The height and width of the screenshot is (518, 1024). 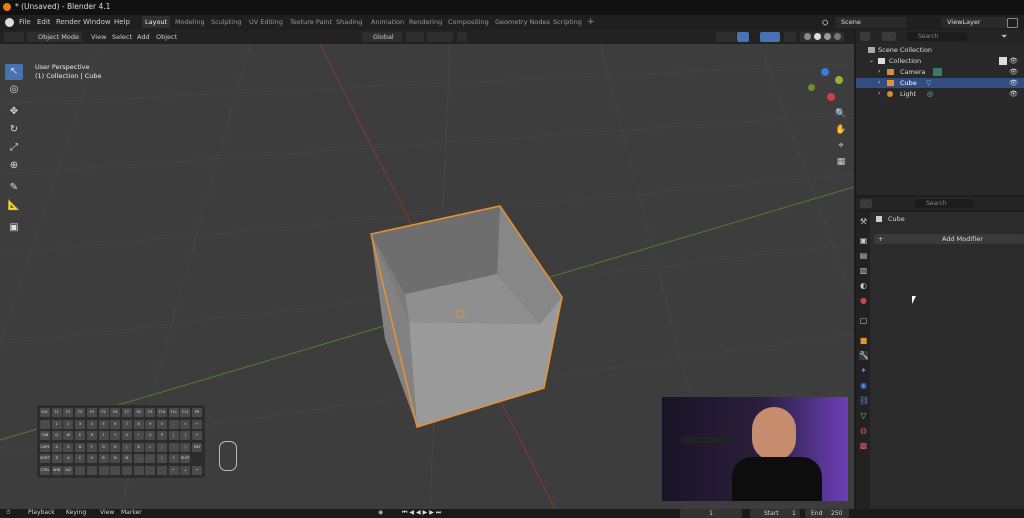 What do you see at coordinates (1013, 72) in the screenshot?
I see `camera-visibility-icon: 👁` at bounding box center [1013, 72].